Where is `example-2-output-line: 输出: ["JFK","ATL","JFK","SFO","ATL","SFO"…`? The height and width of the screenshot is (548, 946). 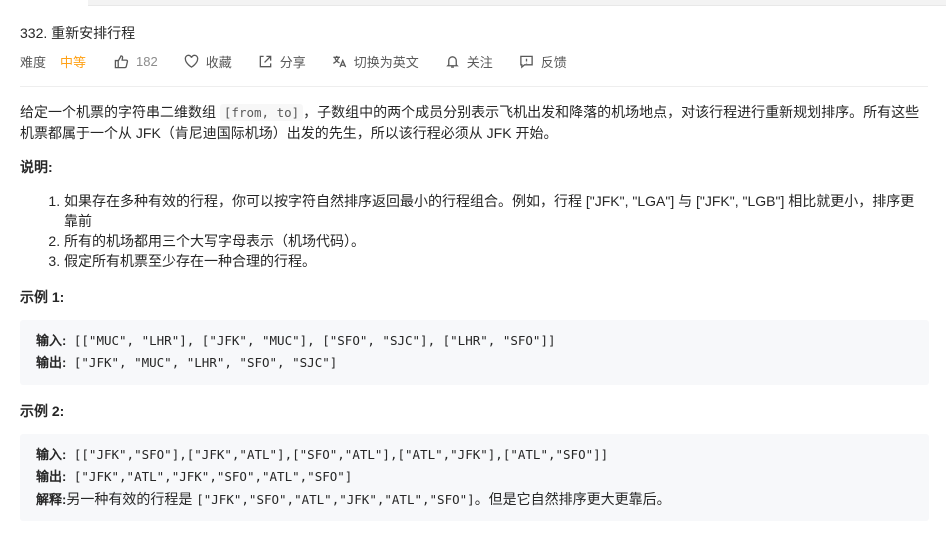 example-2-output-line: 输出: ["JFK","ATL","JFK","SFO","ATL","SFO"… is located at coordinates (474, 477).